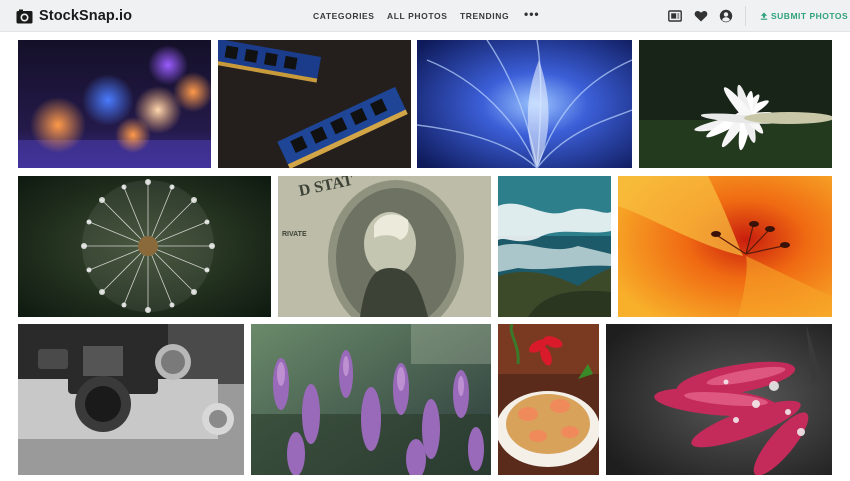 Image resolution: width=850 pixels, height=481 pixels. I want to click on collection-icon, so click(675, 16).